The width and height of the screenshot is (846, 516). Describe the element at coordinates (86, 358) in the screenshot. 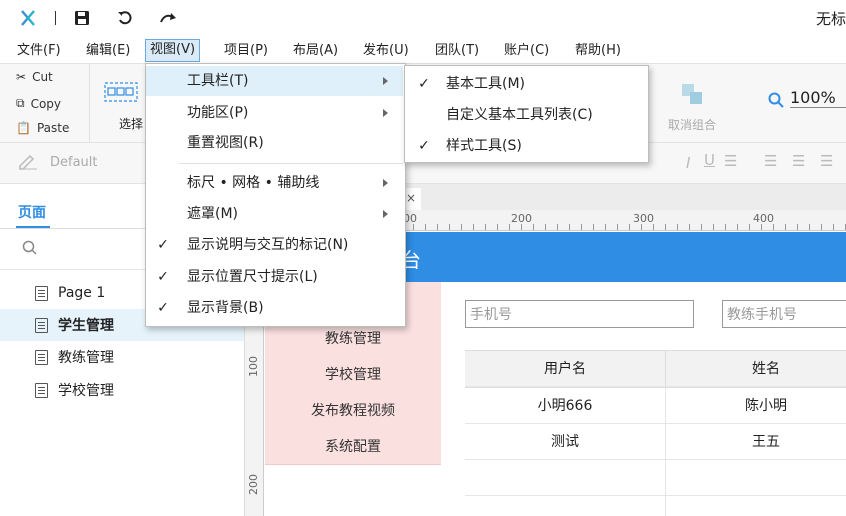

I see `page-label: 教练管理` at that location.